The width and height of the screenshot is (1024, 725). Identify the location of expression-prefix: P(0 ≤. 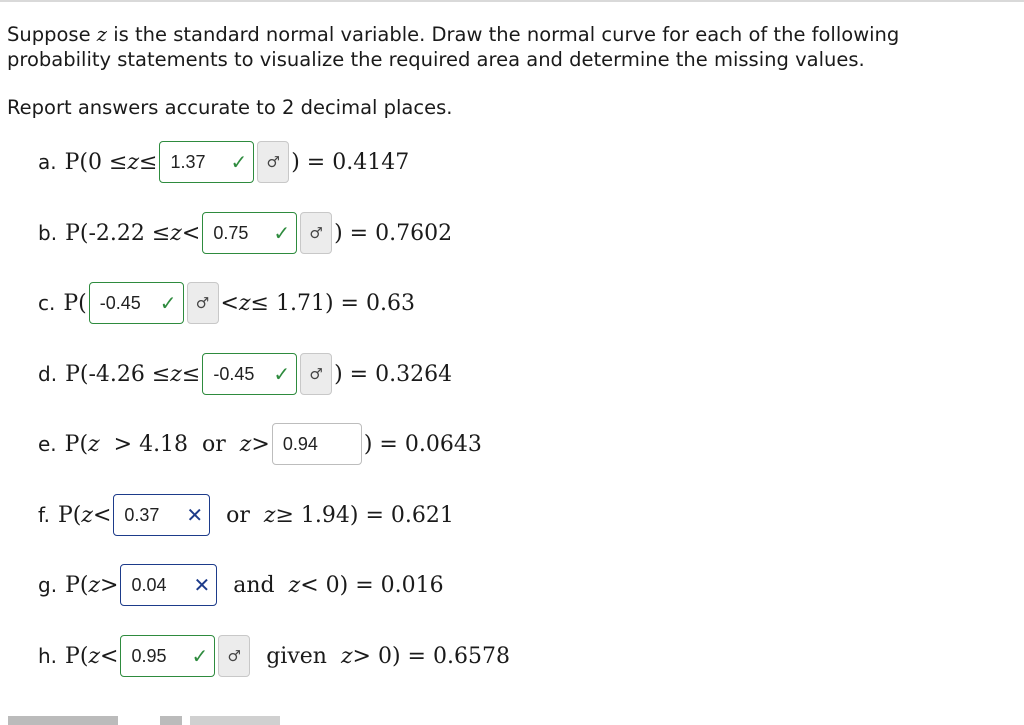
(96, 162).